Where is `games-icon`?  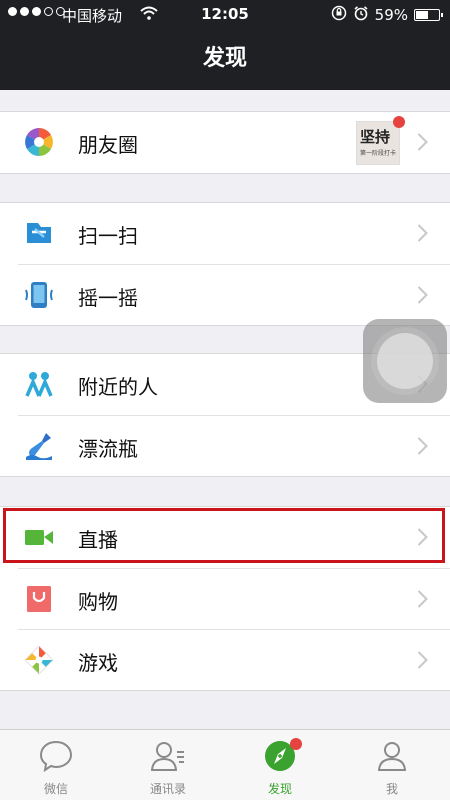 games-icon is located at coordinates (39, 660).